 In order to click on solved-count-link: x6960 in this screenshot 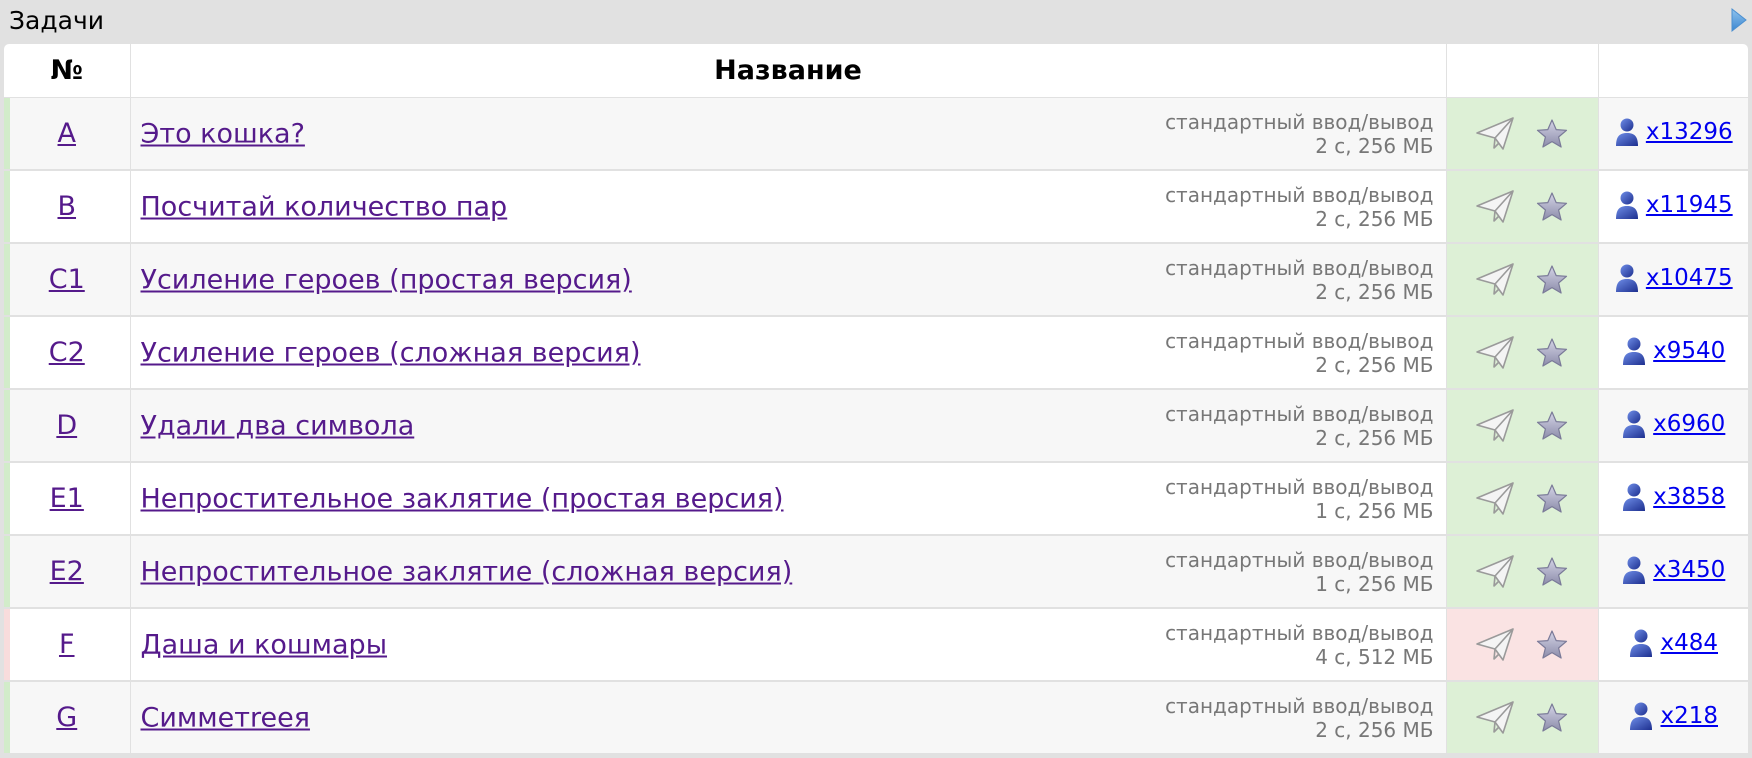, I will do `click(1689, 424)`.